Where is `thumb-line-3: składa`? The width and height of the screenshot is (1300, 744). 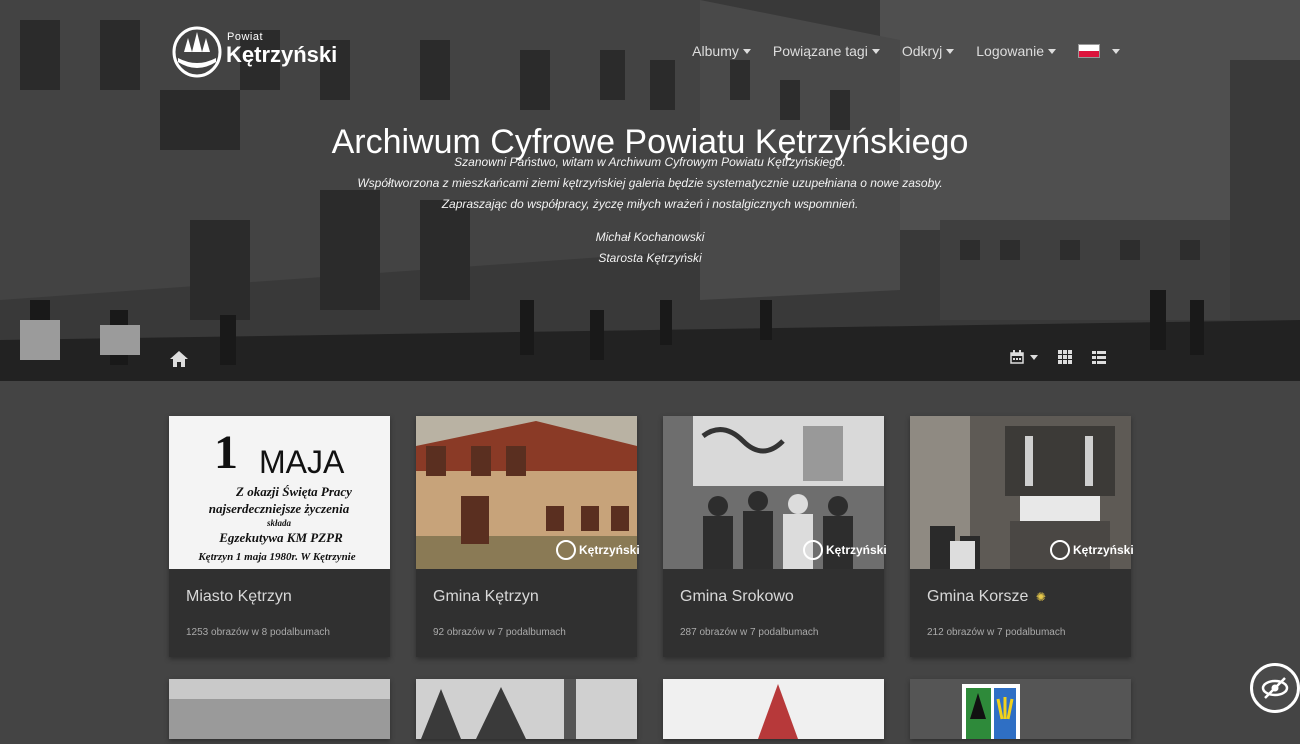
thumb-line-3: składa is located at coordinates (279, 523).